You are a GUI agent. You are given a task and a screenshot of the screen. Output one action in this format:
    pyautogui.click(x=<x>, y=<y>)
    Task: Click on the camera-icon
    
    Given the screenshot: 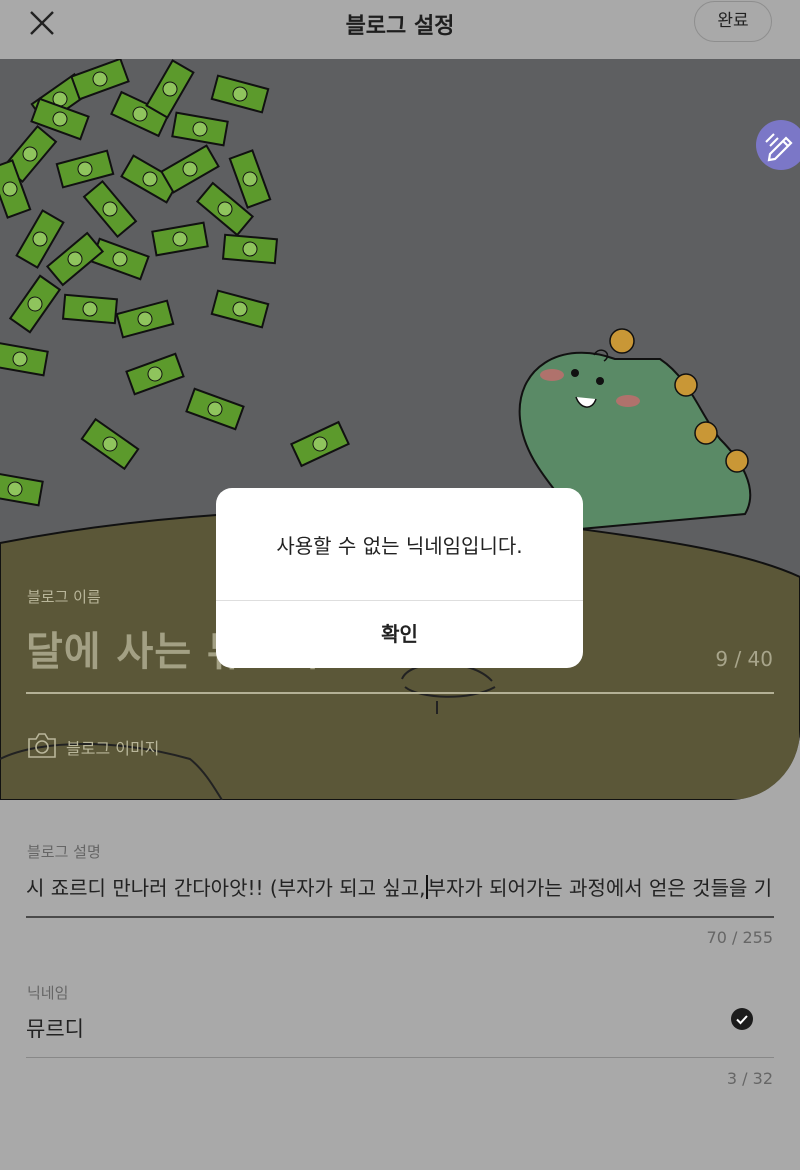 What is the action you would take?
    pyautogui.click(x=42, y=745)
    